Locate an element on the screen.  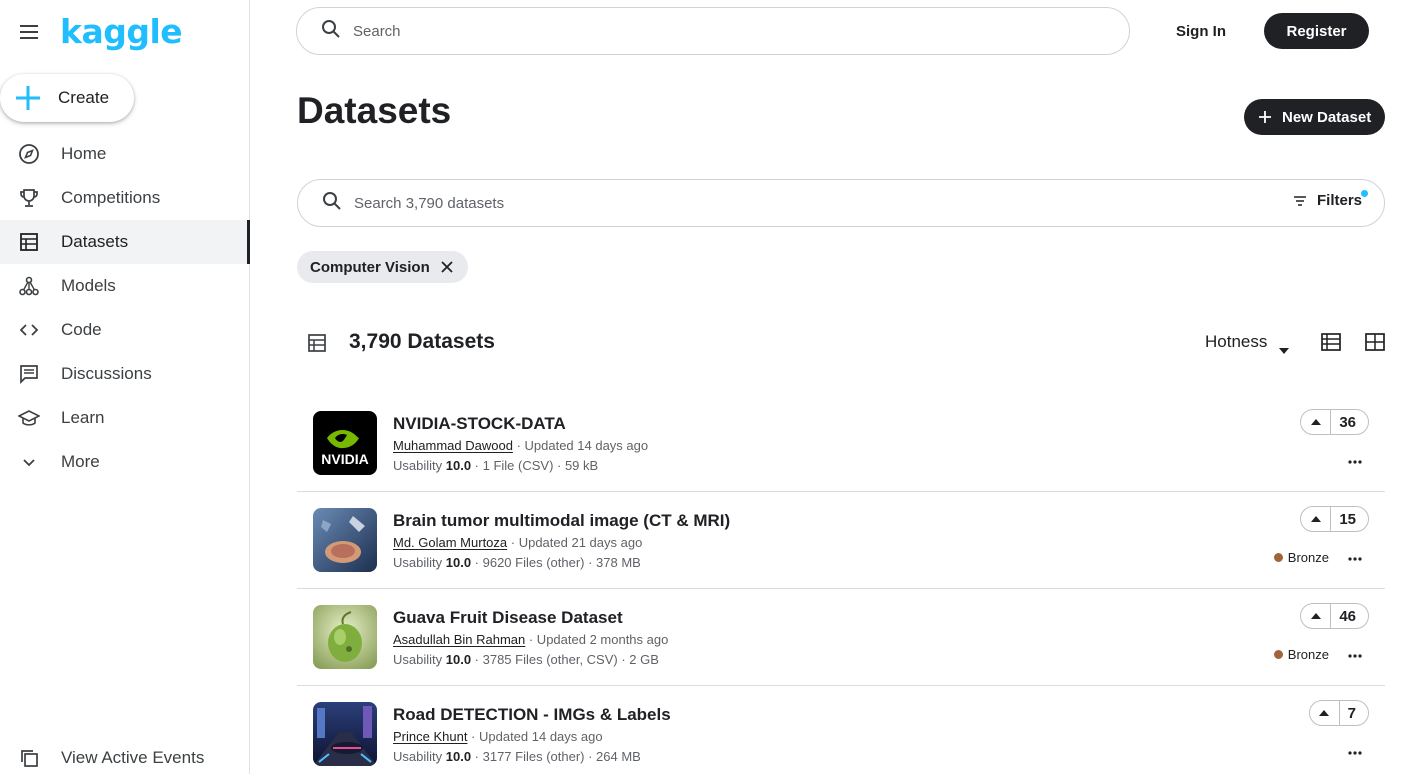
page-title: Datasets is located at coordinates (374, 110).